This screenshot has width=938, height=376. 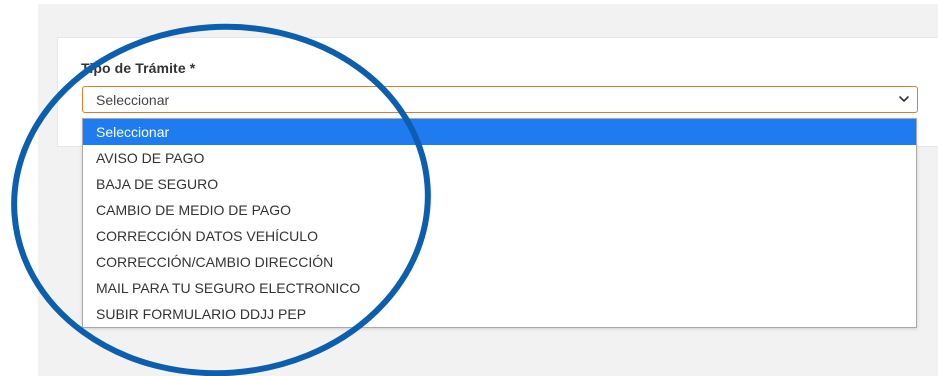 I want to click on dropdown-option: MAIL PARA TU SEGURO ELECTRONICO, so click(x=499, y=288).